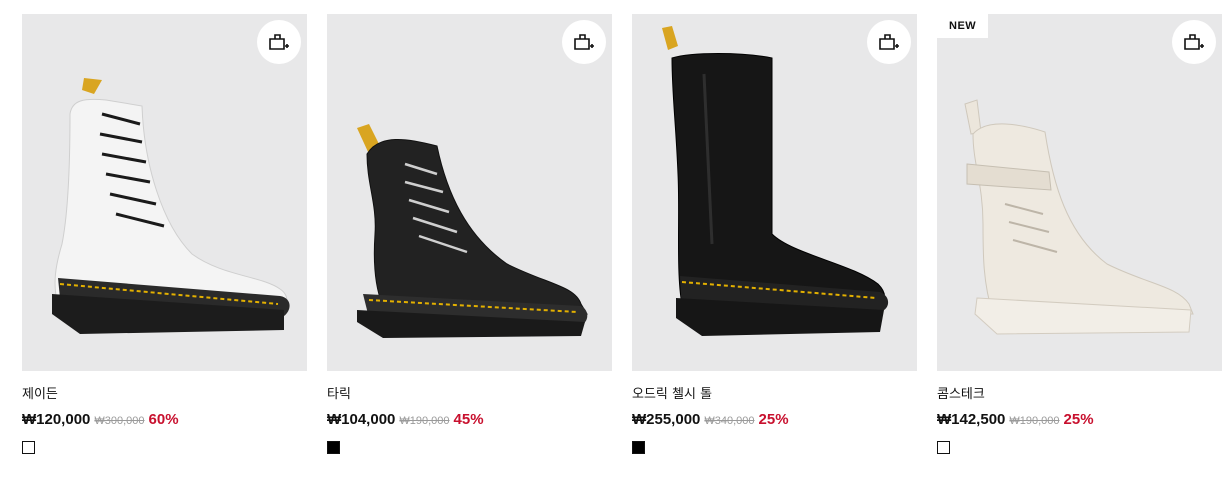 The image size is (1230, 479). Describe the element at coordinates (472, 231) in the screenshot. I see `black-hiking-boot-image` at that location.